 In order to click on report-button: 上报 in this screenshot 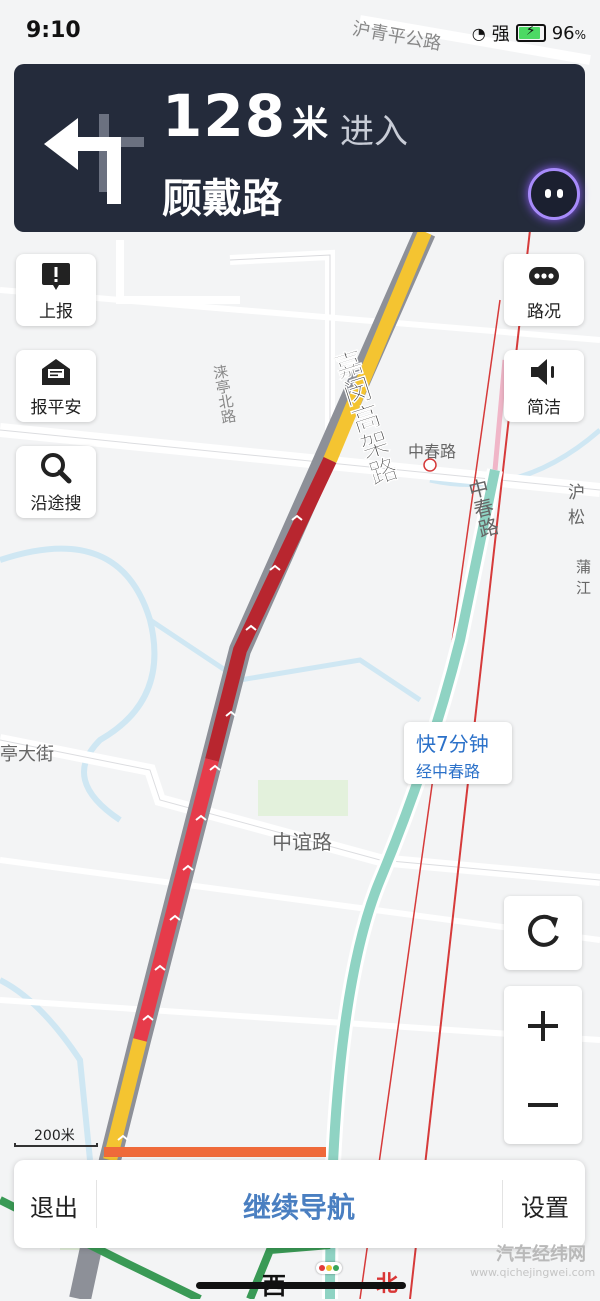, I will do `click(56, 290)`.